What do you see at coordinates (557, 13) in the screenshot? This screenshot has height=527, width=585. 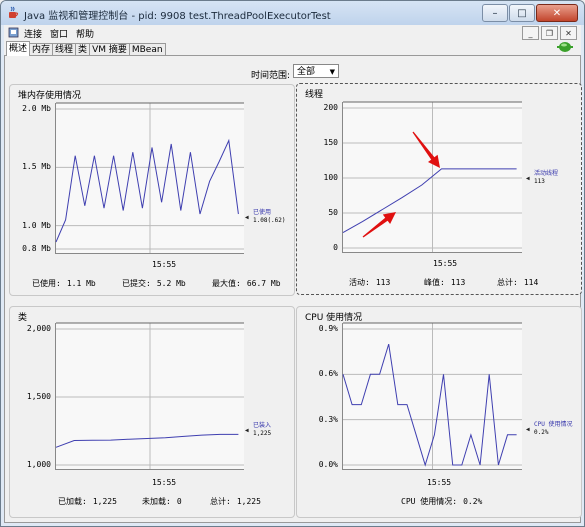 I see `close-button: ✕` at bounding box center [557, 13].